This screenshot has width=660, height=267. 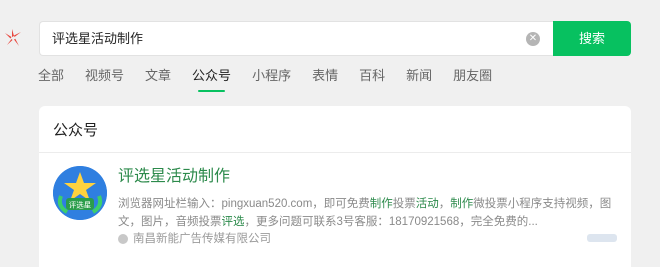 What do you see at coordinates (325, 81) in the screenshot?
I see `tab-stickers: 表情` at bounding box center [325, 81].